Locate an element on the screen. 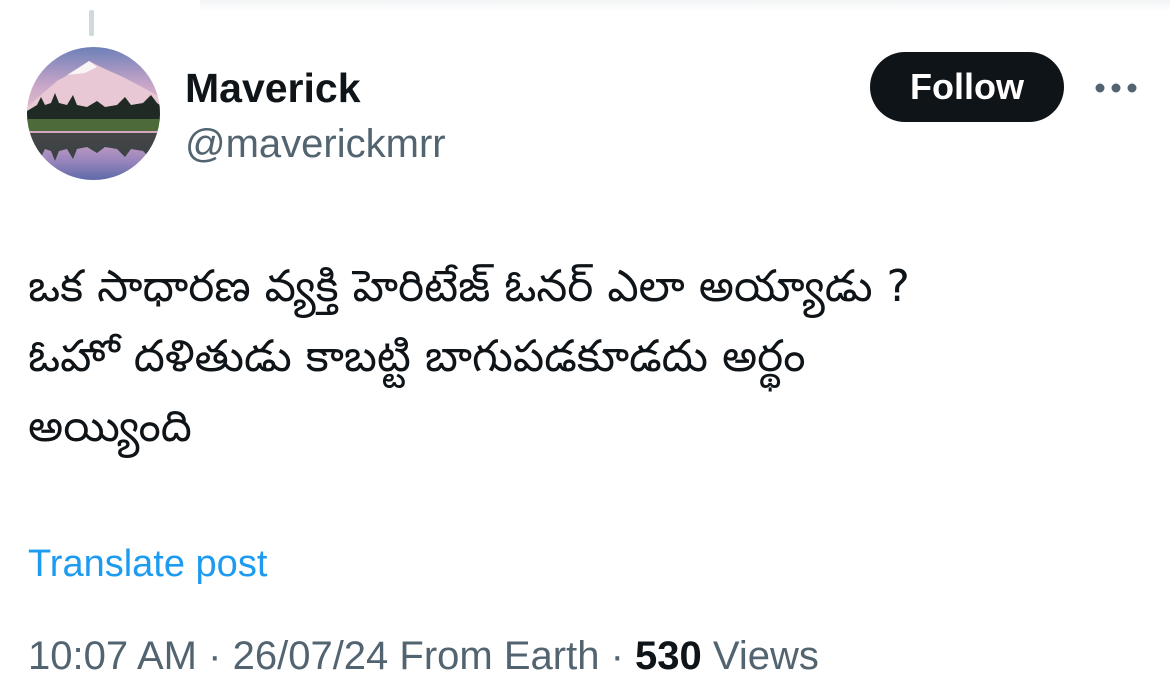 The width and height of the screenshot is (1170, 698). views-label: Views is located at coordinates (765, 656).